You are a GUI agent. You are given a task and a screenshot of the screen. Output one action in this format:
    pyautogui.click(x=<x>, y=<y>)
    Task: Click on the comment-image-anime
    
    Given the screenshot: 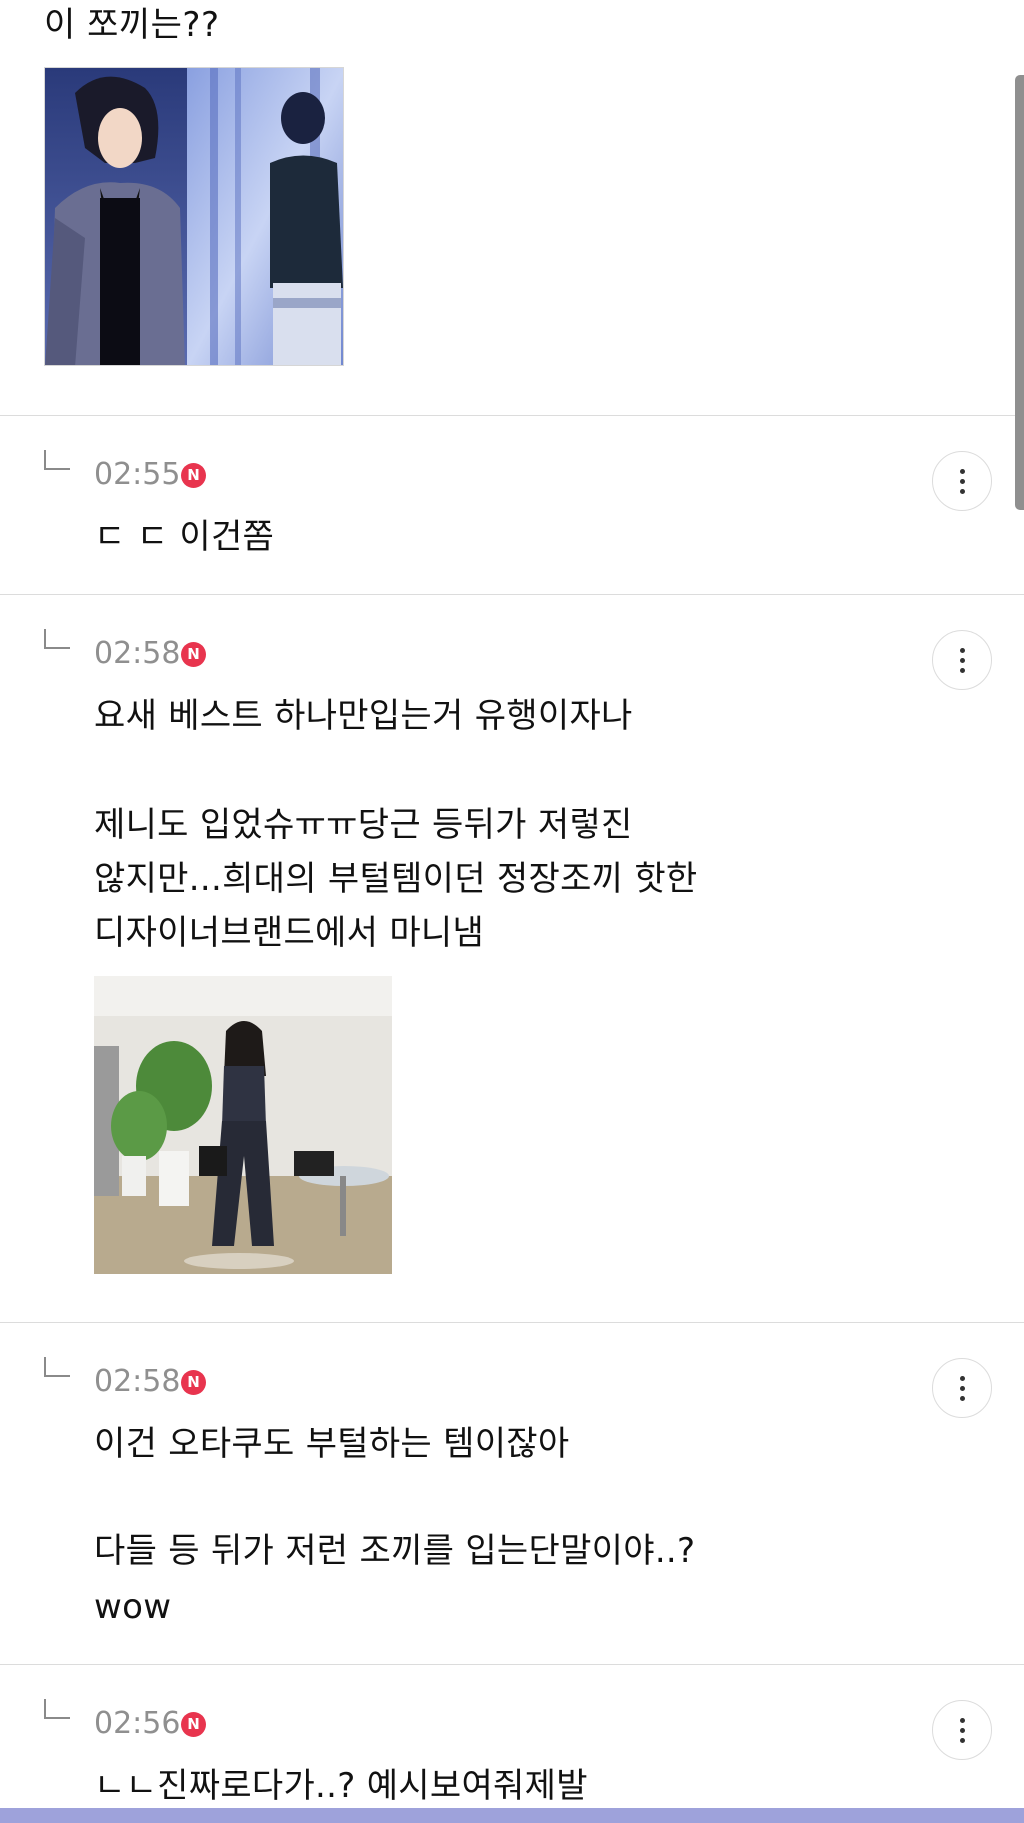 What is the action you would take?
    pyautogui.click(x=194, y=216)
    